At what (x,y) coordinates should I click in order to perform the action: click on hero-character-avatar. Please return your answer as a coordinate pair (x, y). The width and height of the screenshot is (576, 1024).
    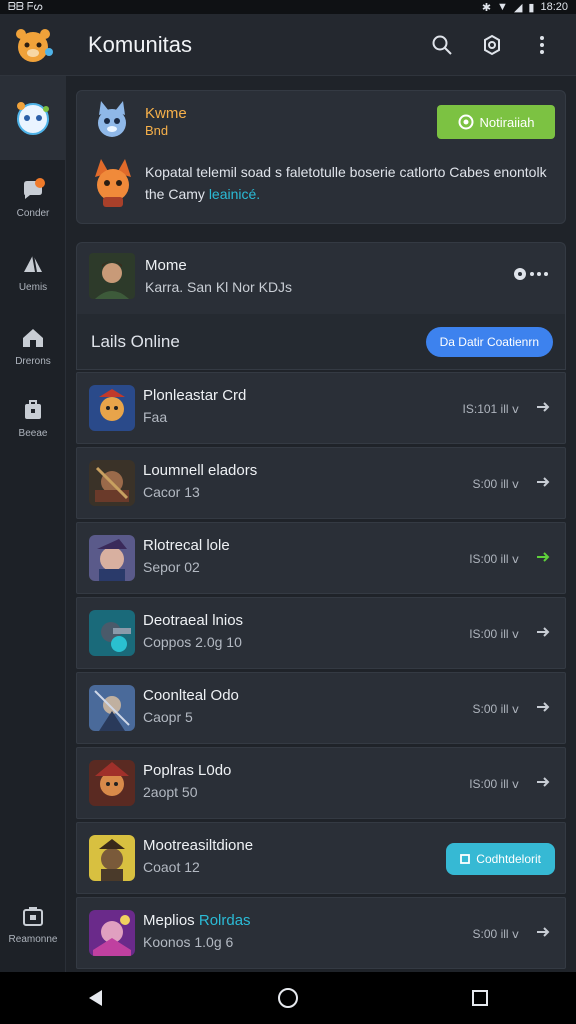
    Looking at the image, I should click on (113, 183).